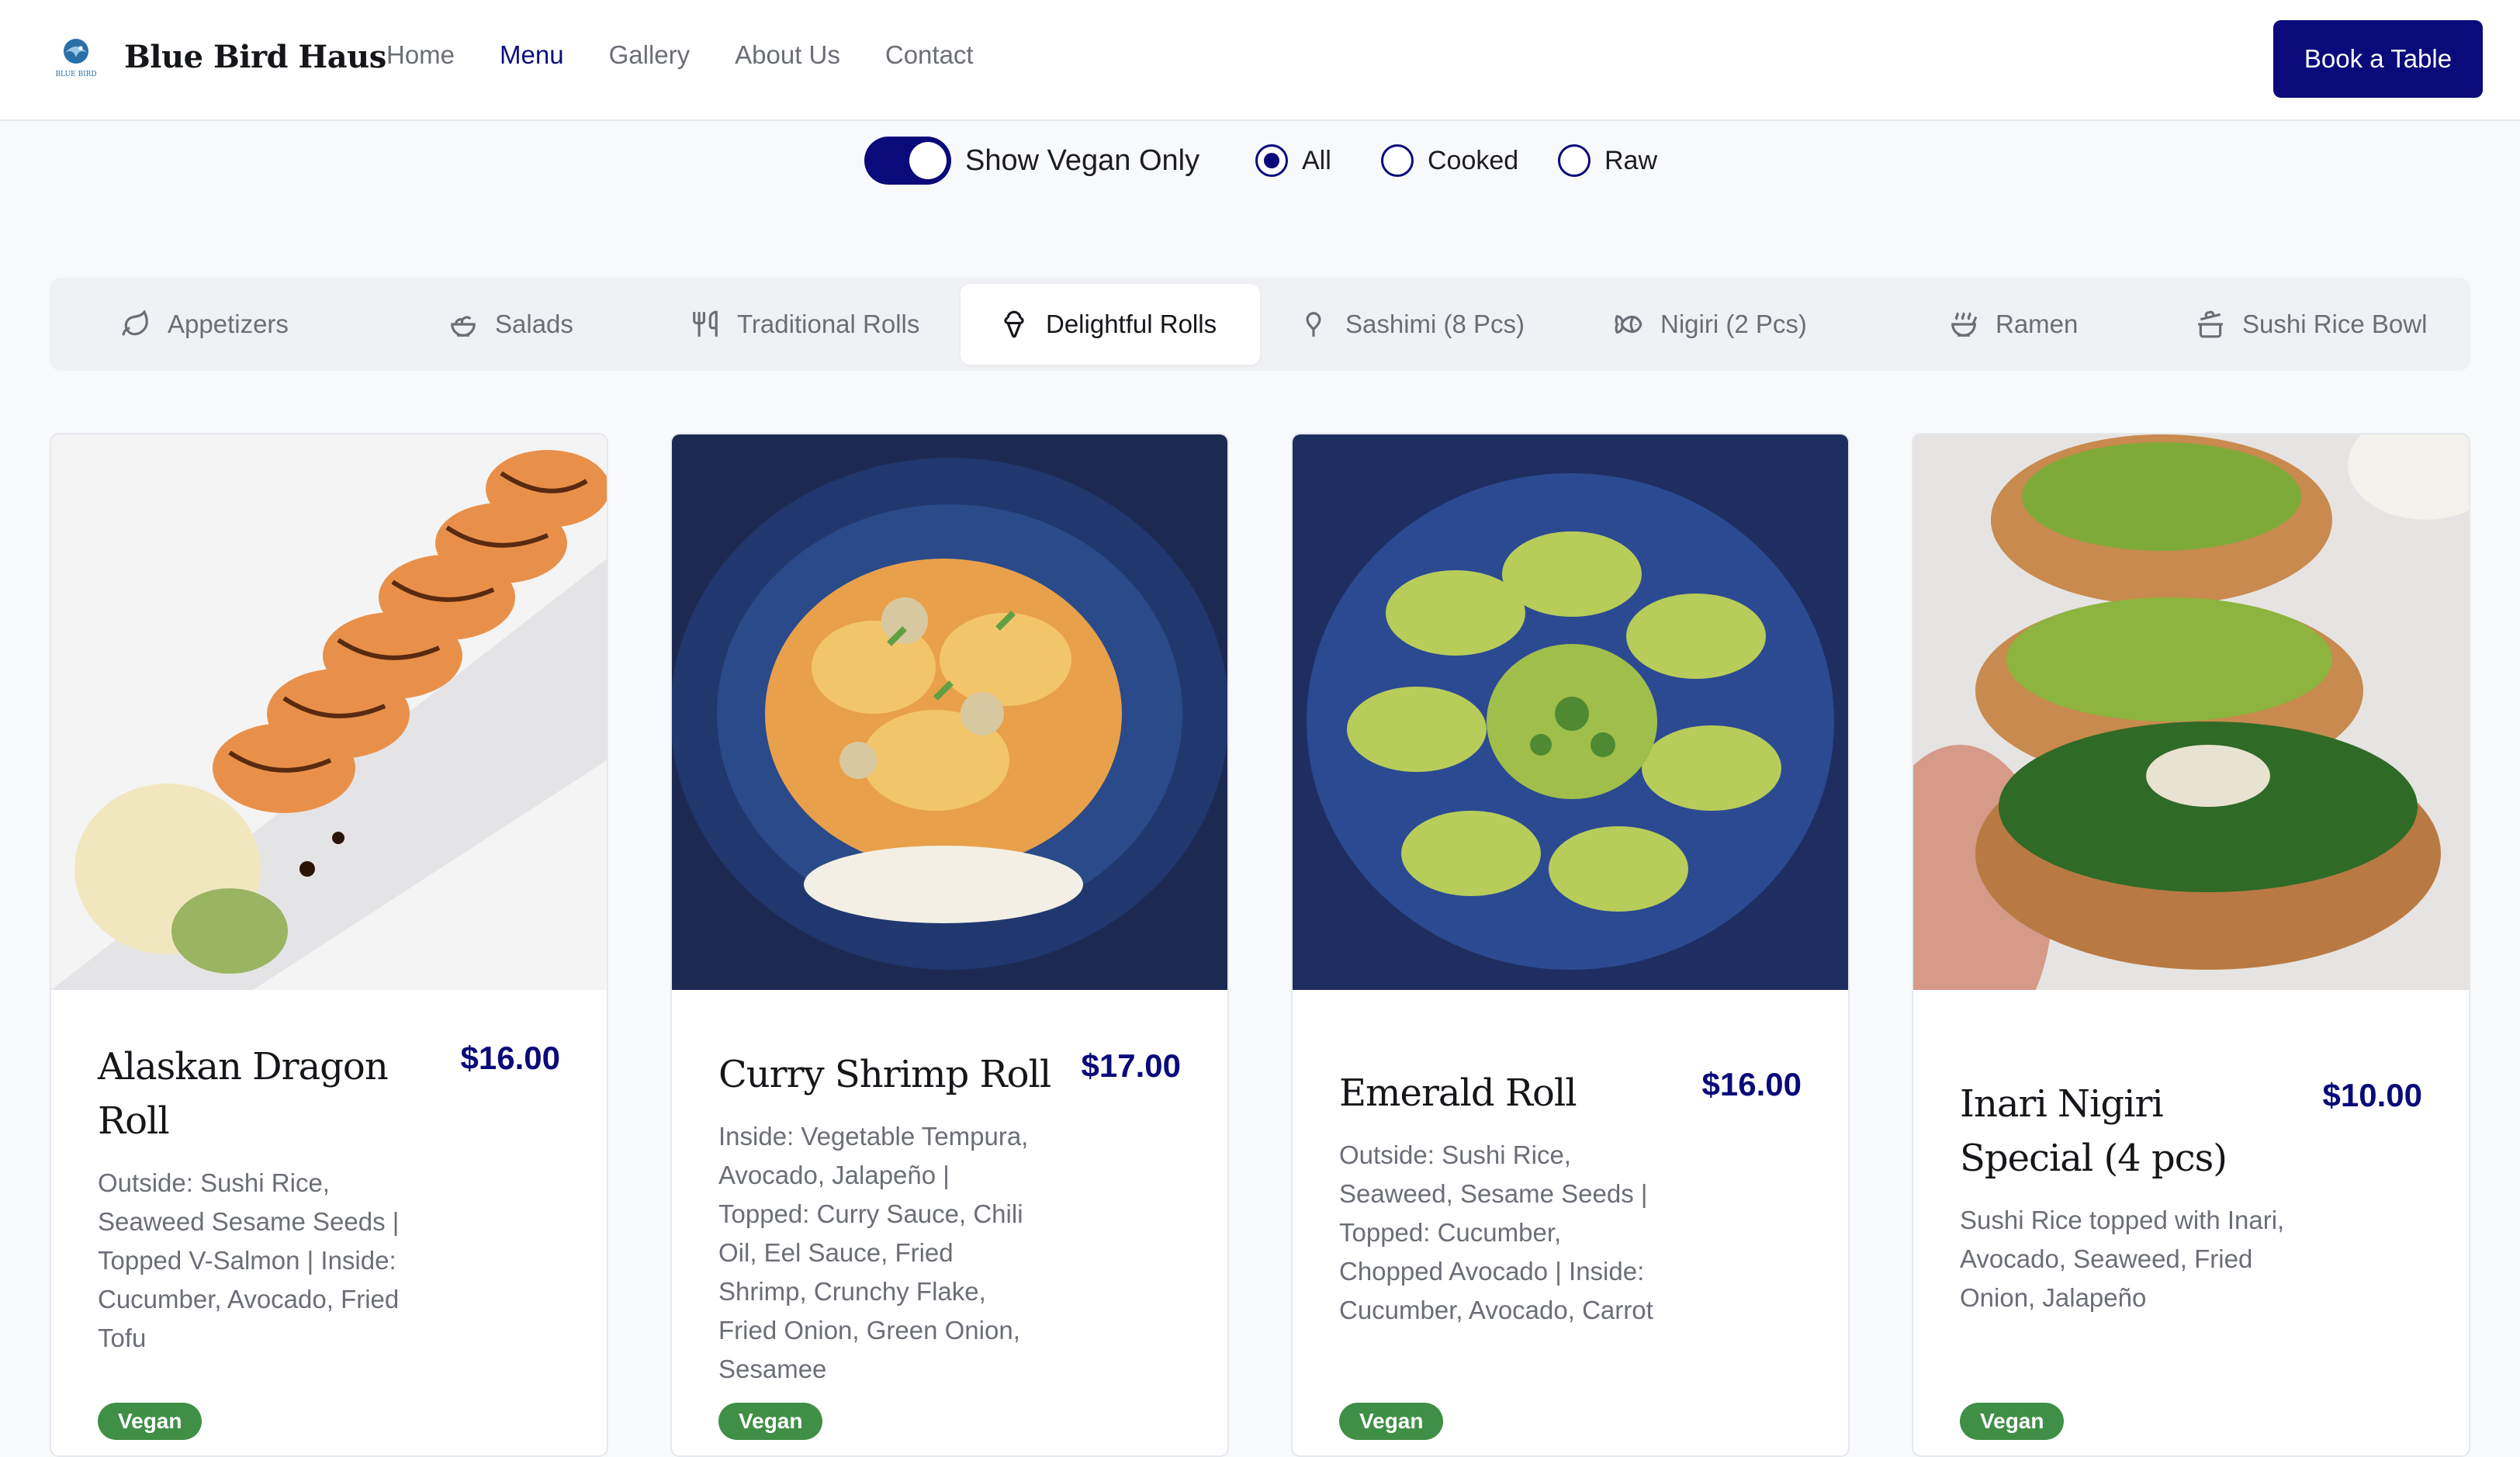  I want to click on radio-all: All, so click(1293, 160).